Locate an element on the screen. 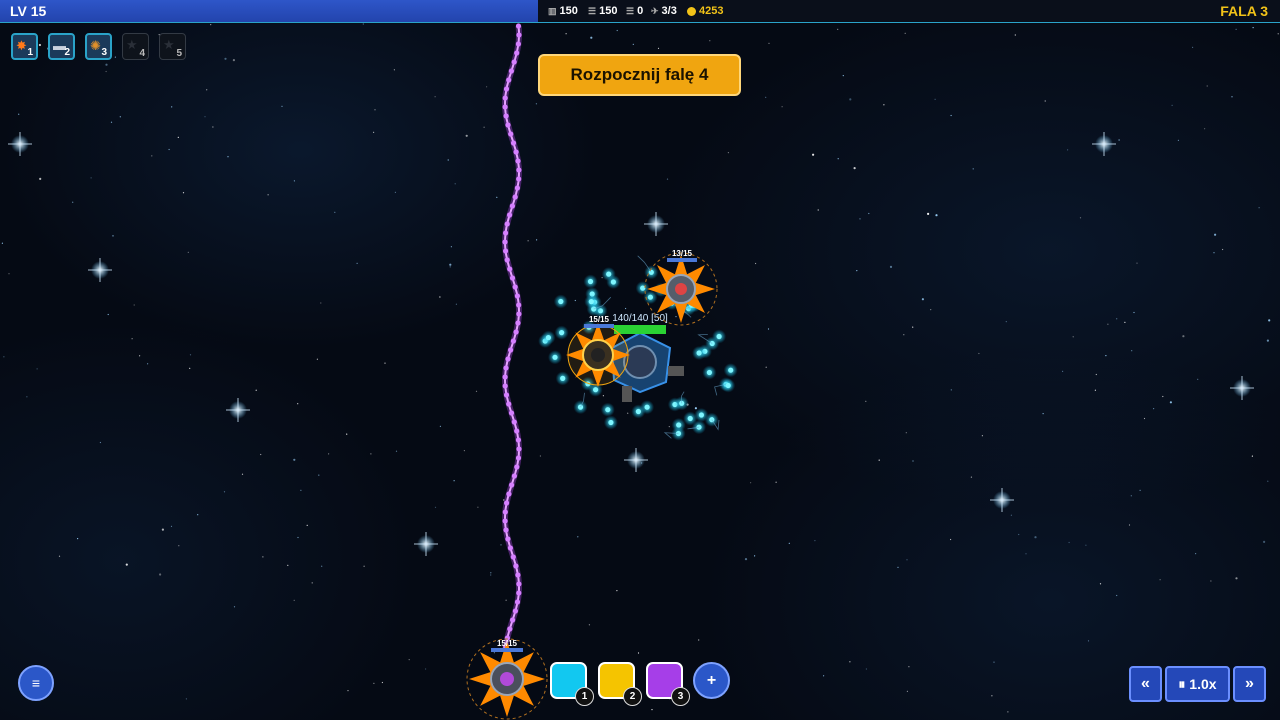 The height and width of the screenshot is (720, 1280). resource-coins: 4253 is located at coordinates (705, 11).